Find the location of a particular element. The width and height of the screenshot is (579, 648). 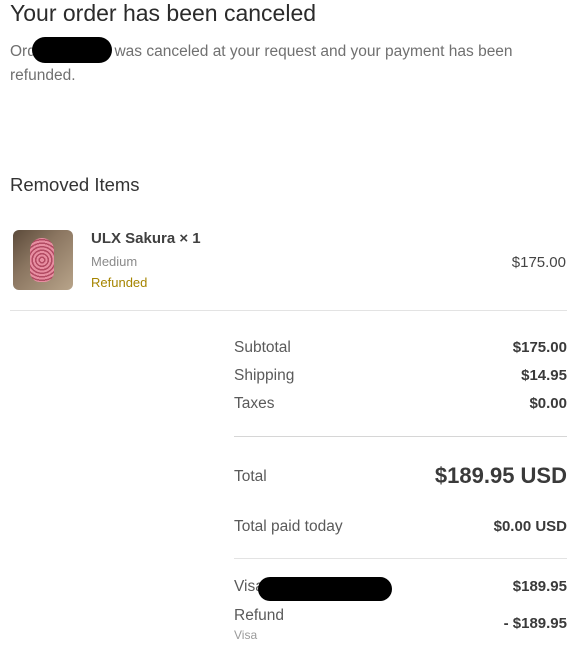

item-name: ULX Sakura × 1 is located at coordinates (146, 238).